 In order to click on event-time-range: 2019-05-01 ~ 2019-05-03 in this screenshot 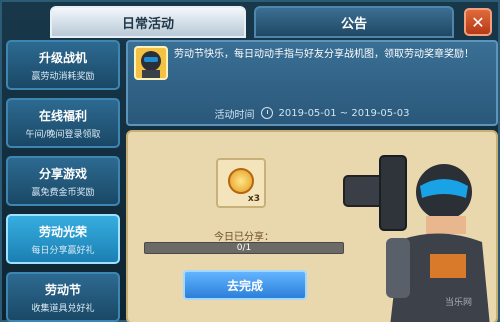, I will do `click(344, 113)`.